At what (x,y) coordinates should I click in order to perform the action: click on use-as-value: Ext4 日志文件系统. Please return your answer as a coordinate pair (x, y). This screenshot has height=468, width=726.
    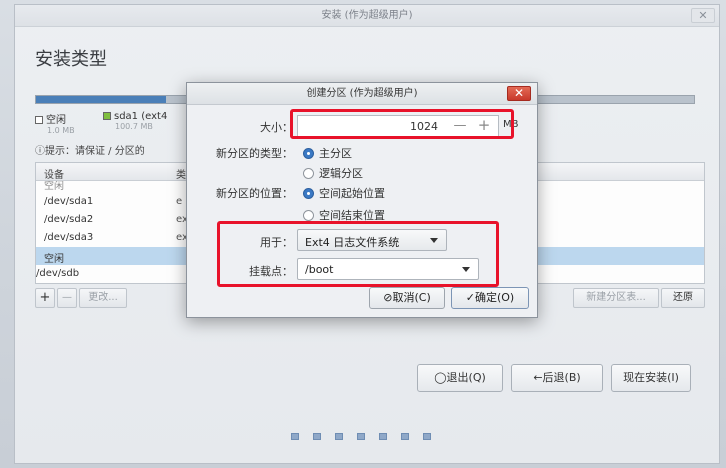
    Looking at the image, I should click on (352, 242).